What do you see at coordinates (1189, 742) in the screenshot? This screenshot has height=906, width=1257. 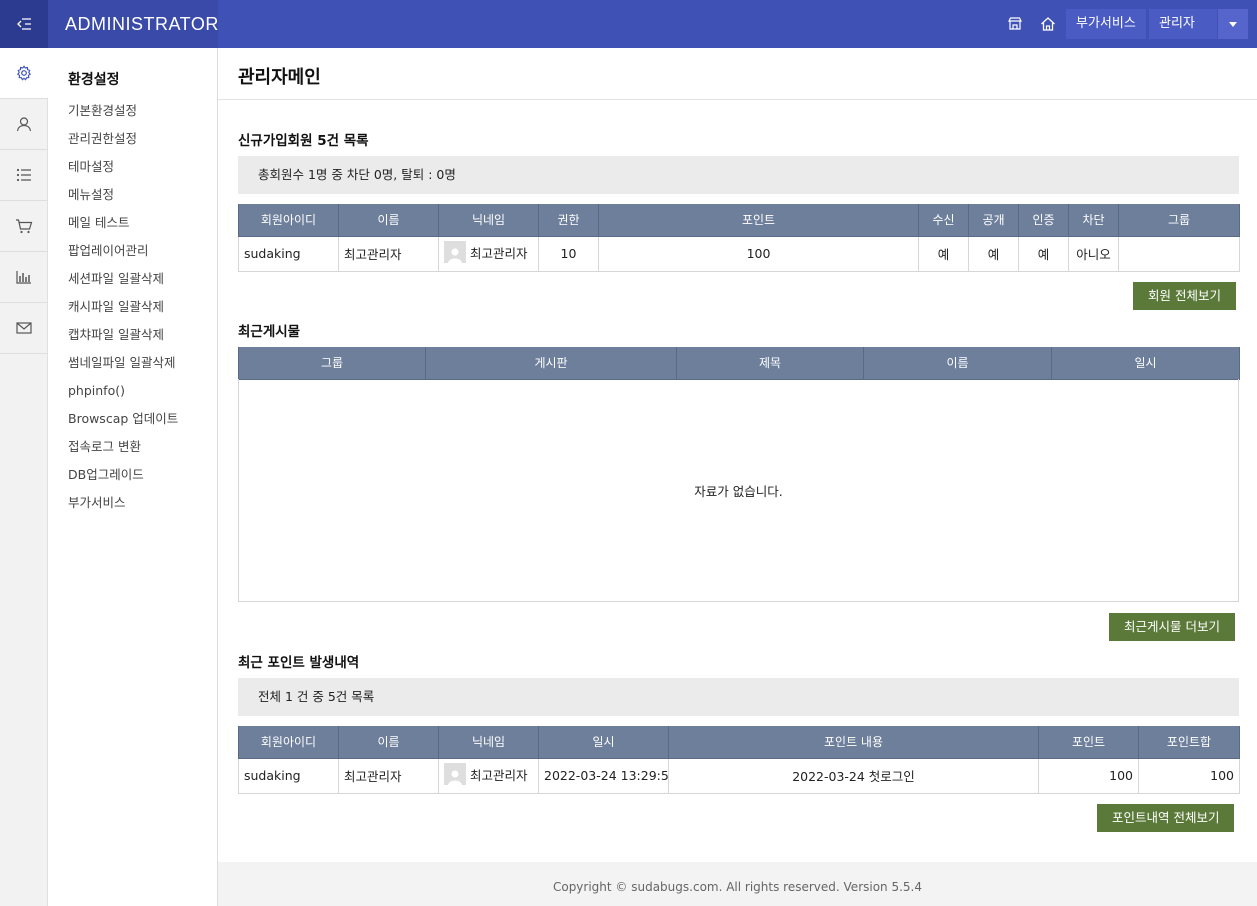 I see `col-point-sum: 포인트합` at bounding box center [1189, 742].